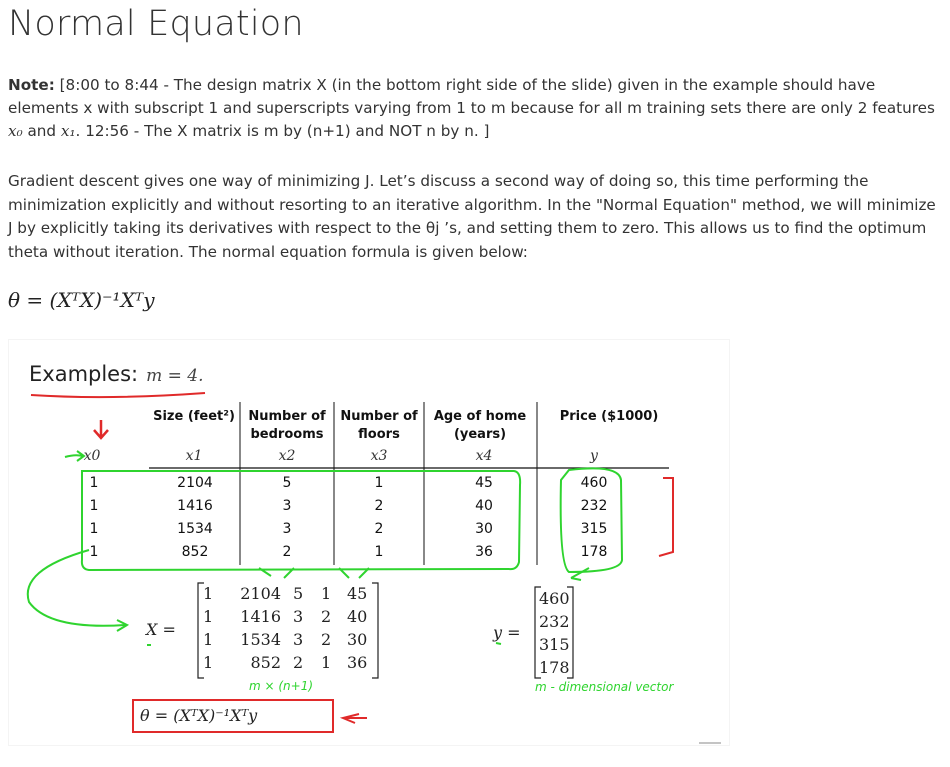  Describe the element at coordinates (379, 456) in the screenshot. I see `var-x3: x3` at that location.